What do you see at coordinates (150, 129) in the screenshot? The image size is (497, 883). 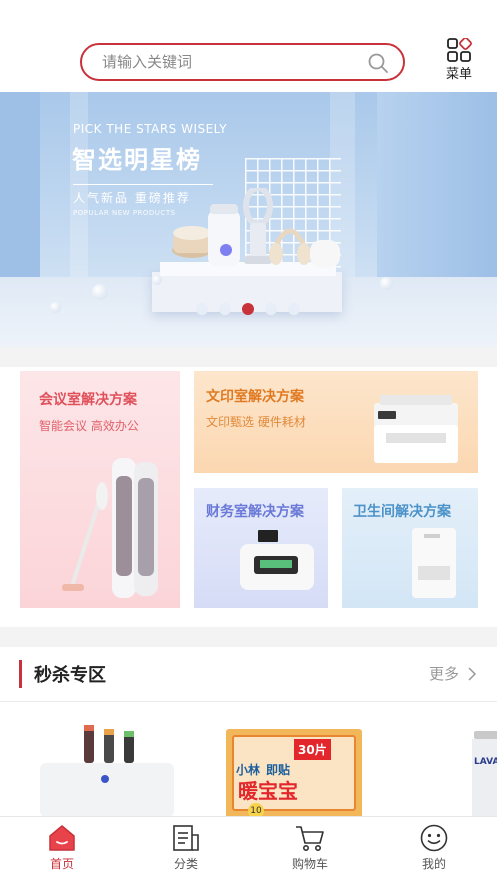 I see `banner-subtitle: PICK THE STARS WISELY` at bounding box center [150, 129].